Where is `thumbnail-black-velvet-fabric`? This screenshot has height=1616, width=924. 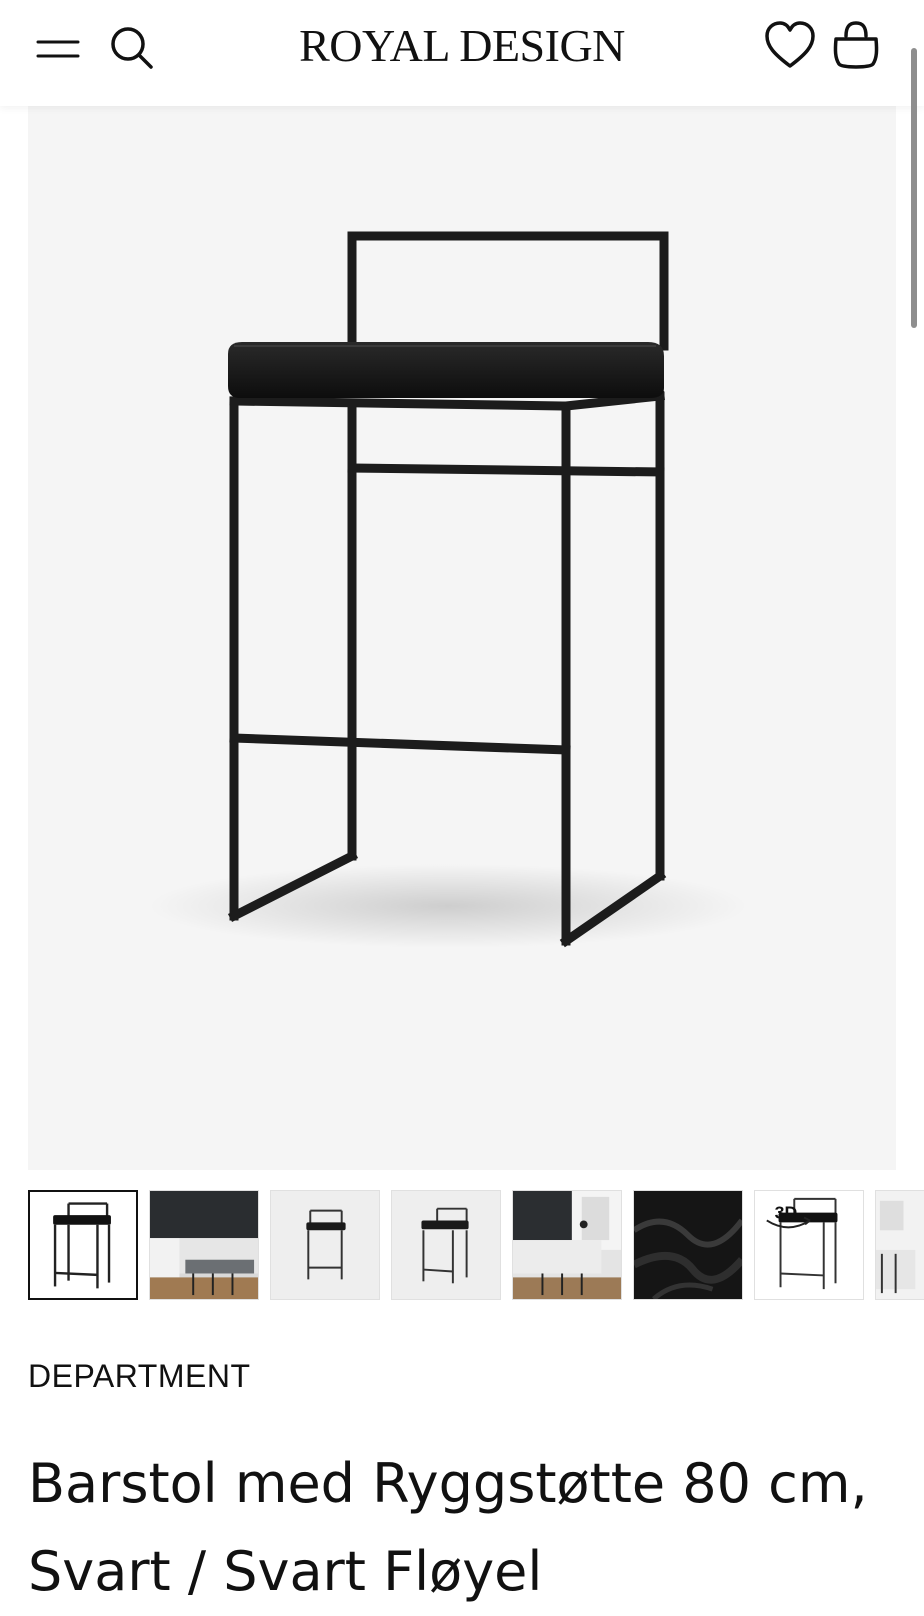
thumbnail-black-velvet-fabric is located at coordinates (688, 1245).